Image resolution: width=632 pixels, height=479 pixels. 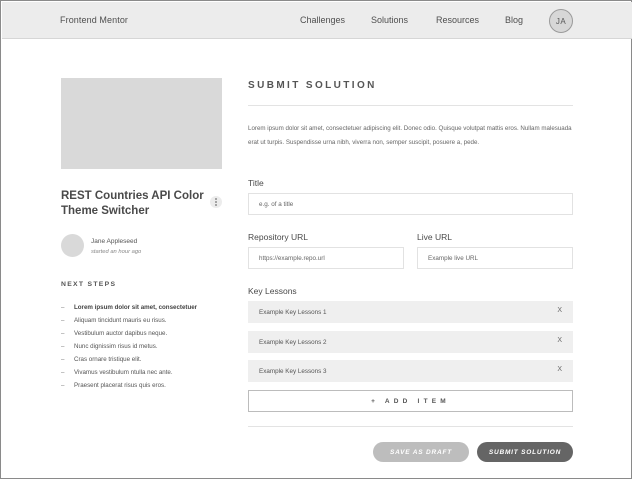 What do you see at coordinates (101, 359) in the screenshot?
I see `list-item: – Cras ornare tristique elit.` at bounding box center [101, 359].